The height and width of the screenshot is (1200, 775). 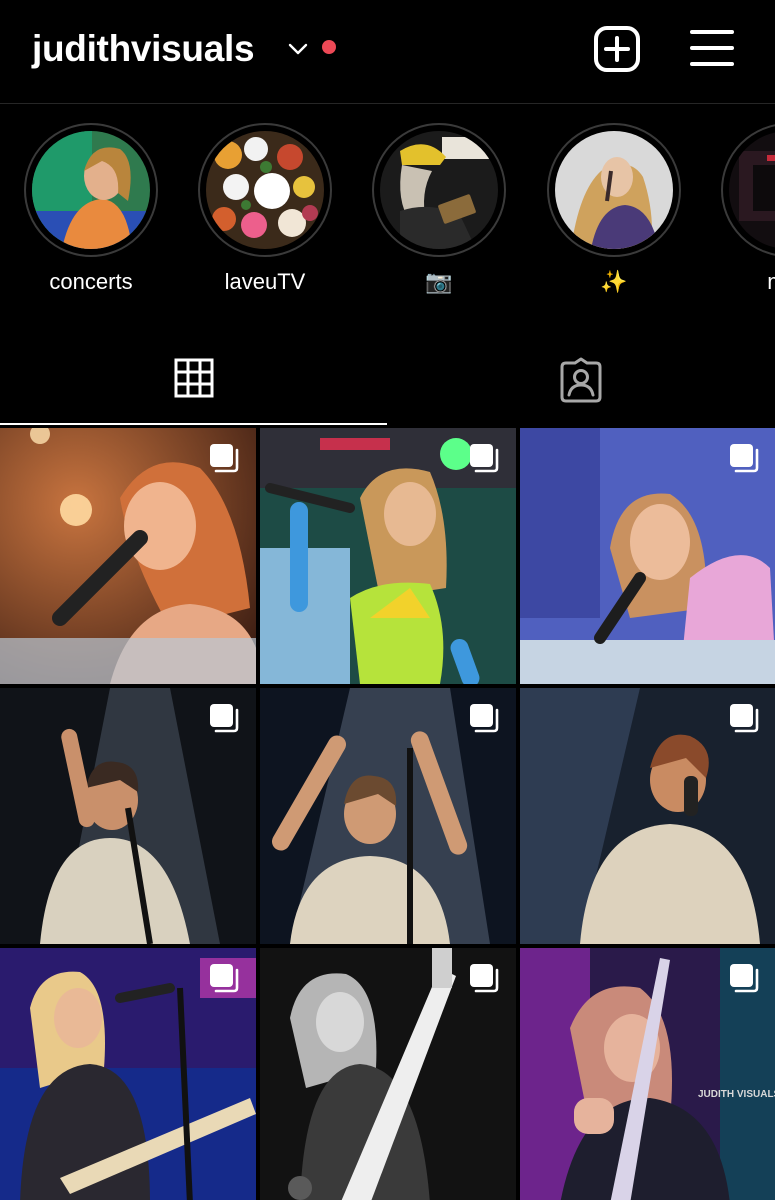 I want to click on highlight-sparkles: ✨, so click(x=614, y=209).